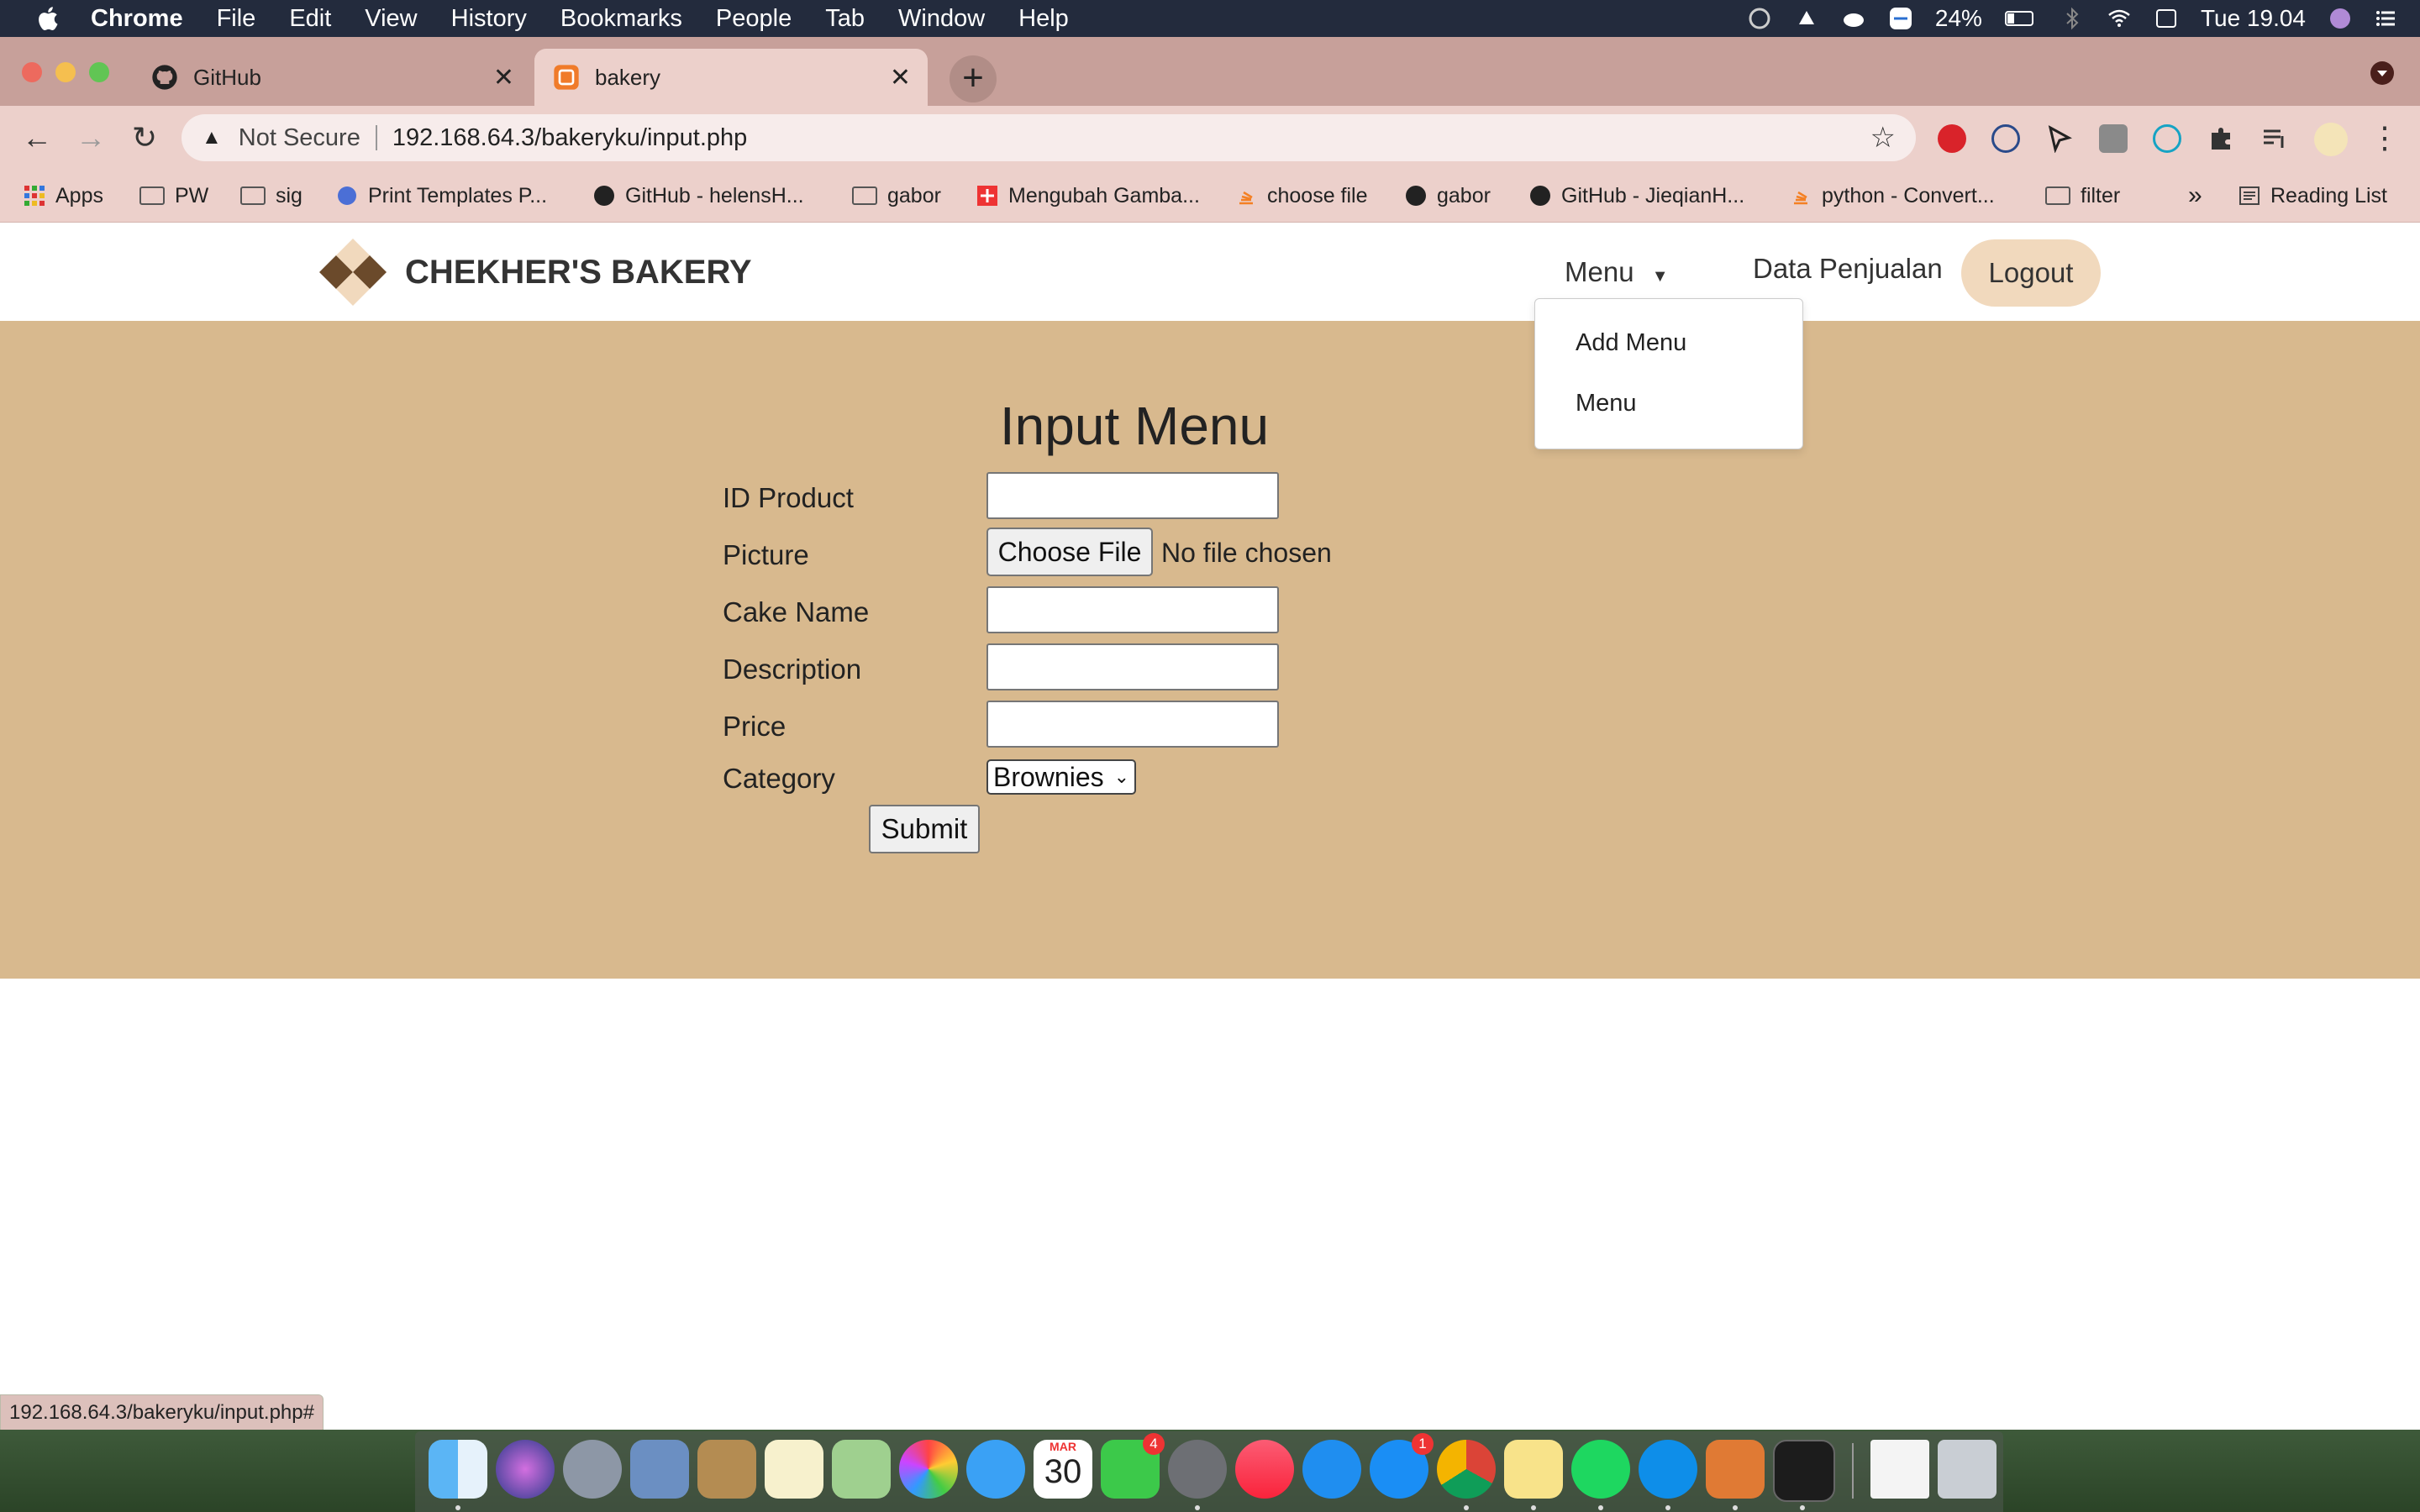 This screenshot has height=1512, width=2420. Describe the element at coordinates (236, 19) in the screenshot. I see `menubar-file: File` at that location.